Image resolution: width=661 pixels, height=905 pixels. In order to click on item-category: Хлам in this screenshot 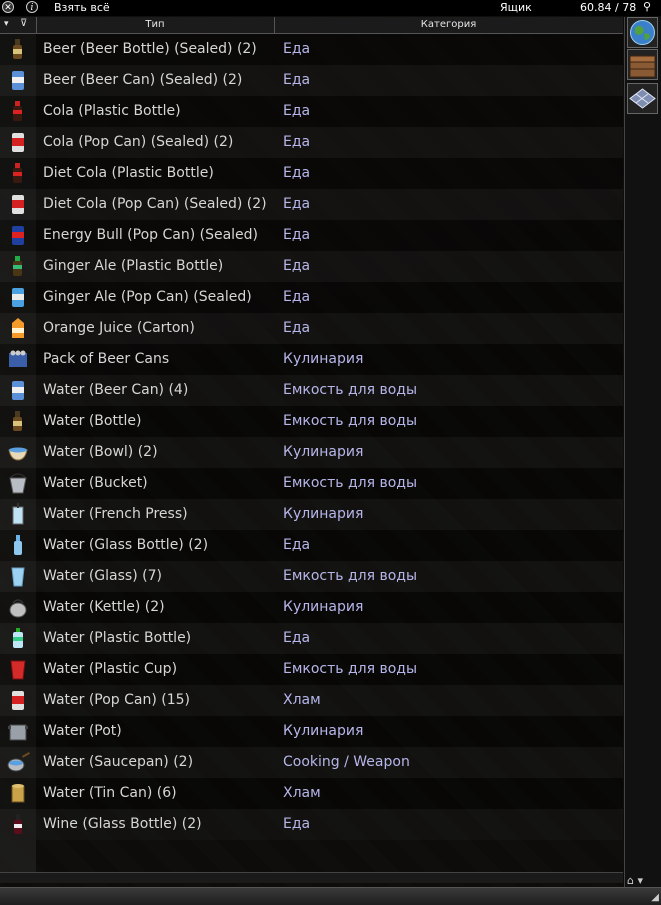, I will do `click(302, 700)`.